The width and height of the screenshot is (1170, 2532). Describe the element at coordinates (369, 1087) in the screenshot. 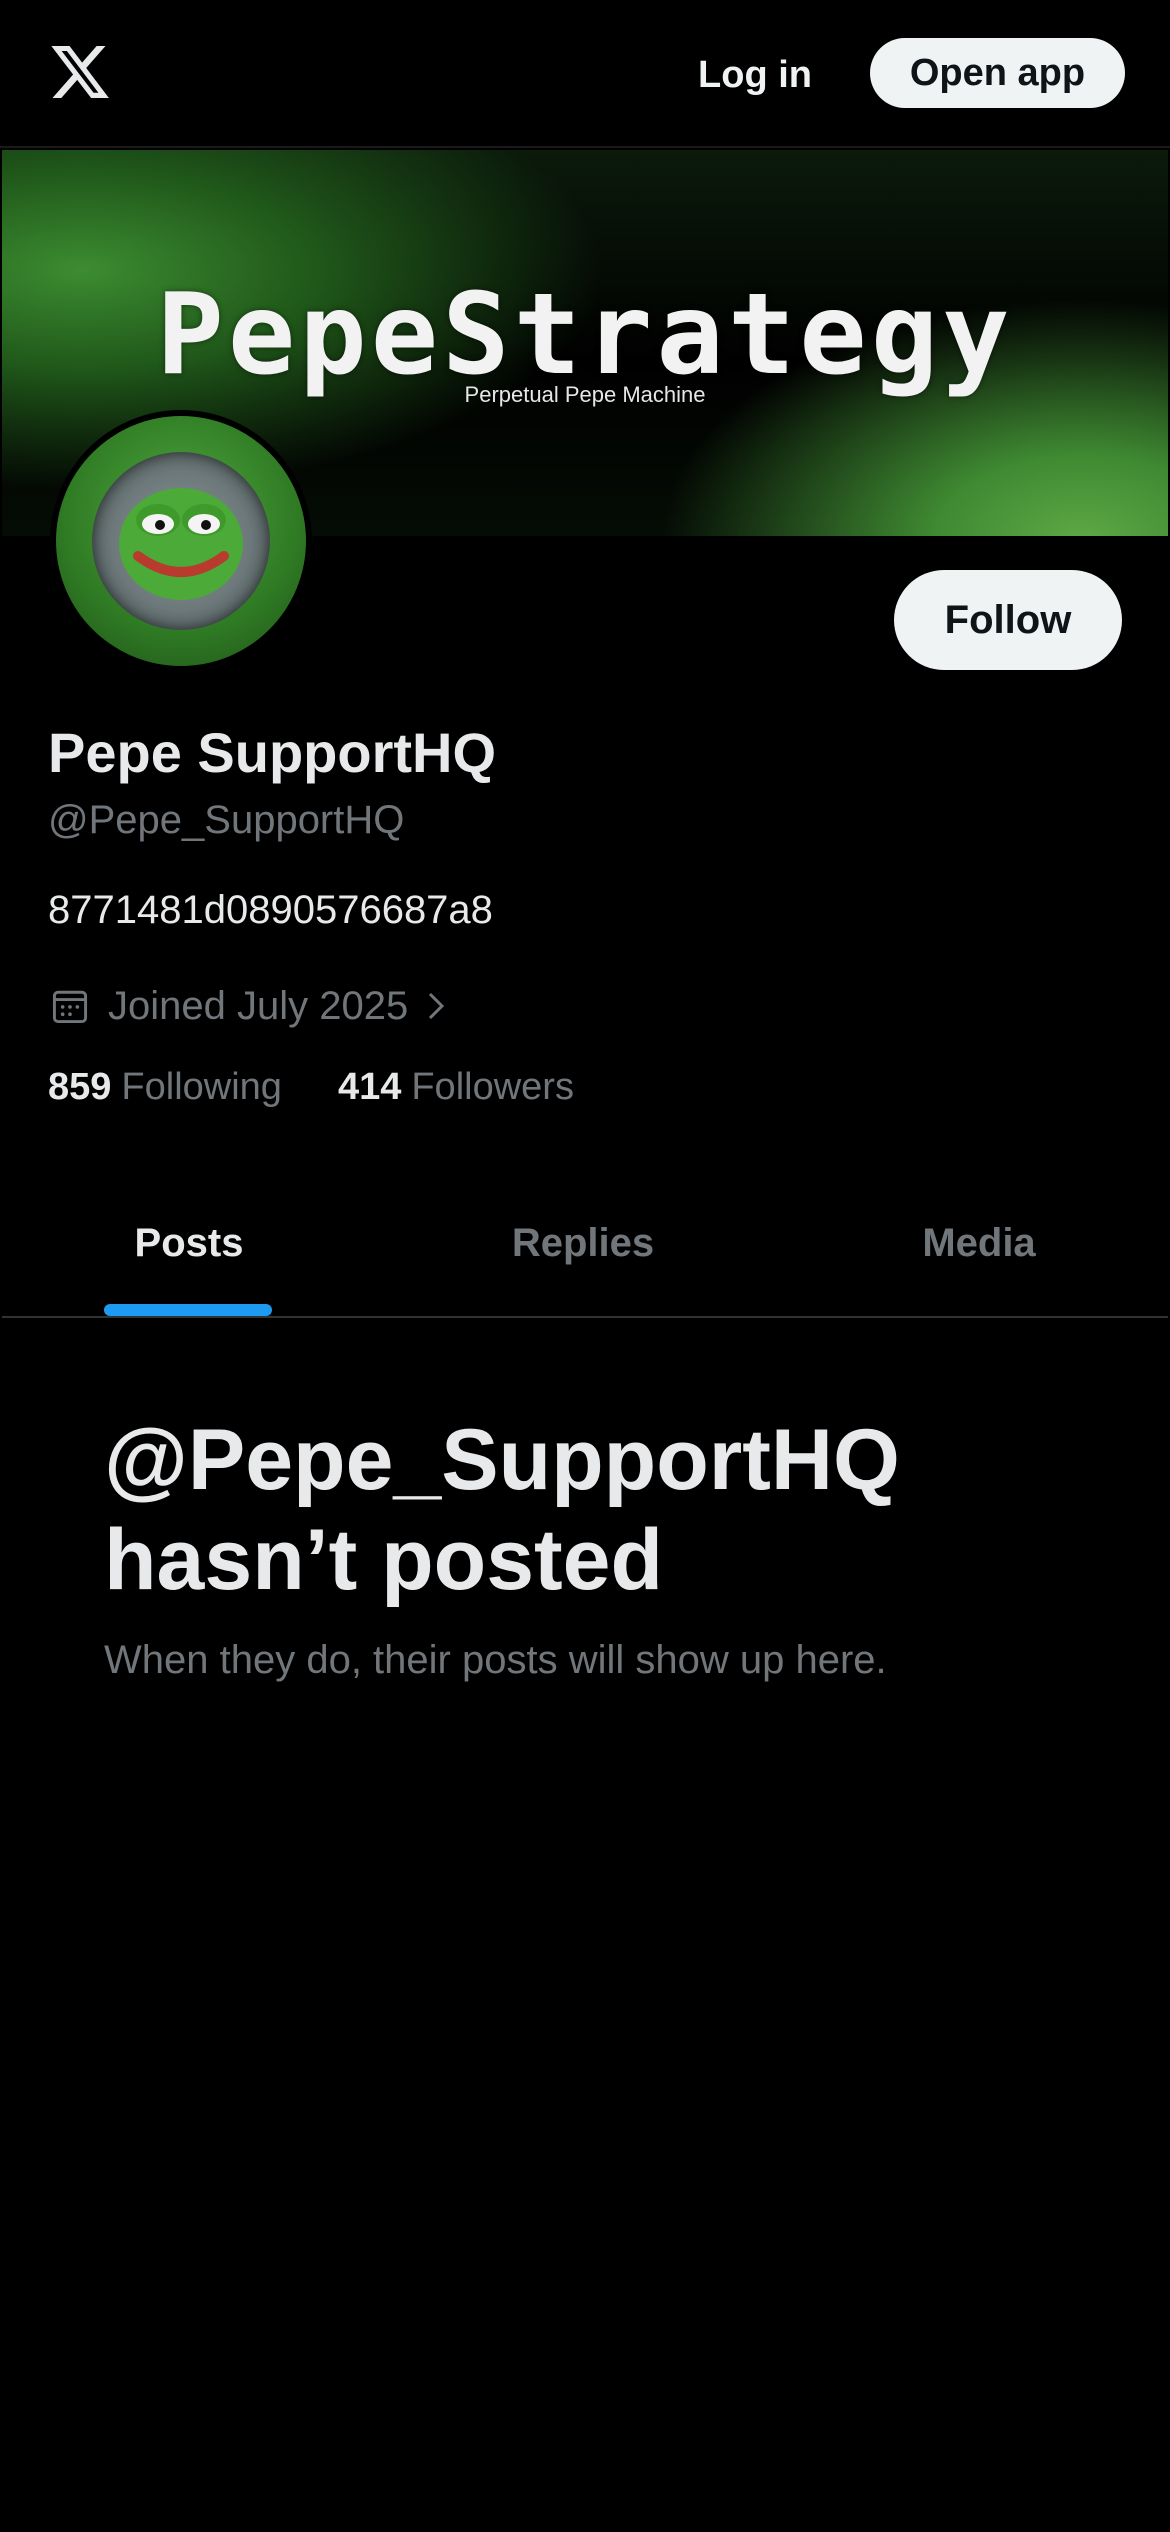

I see `followers-count: 414` at that location.